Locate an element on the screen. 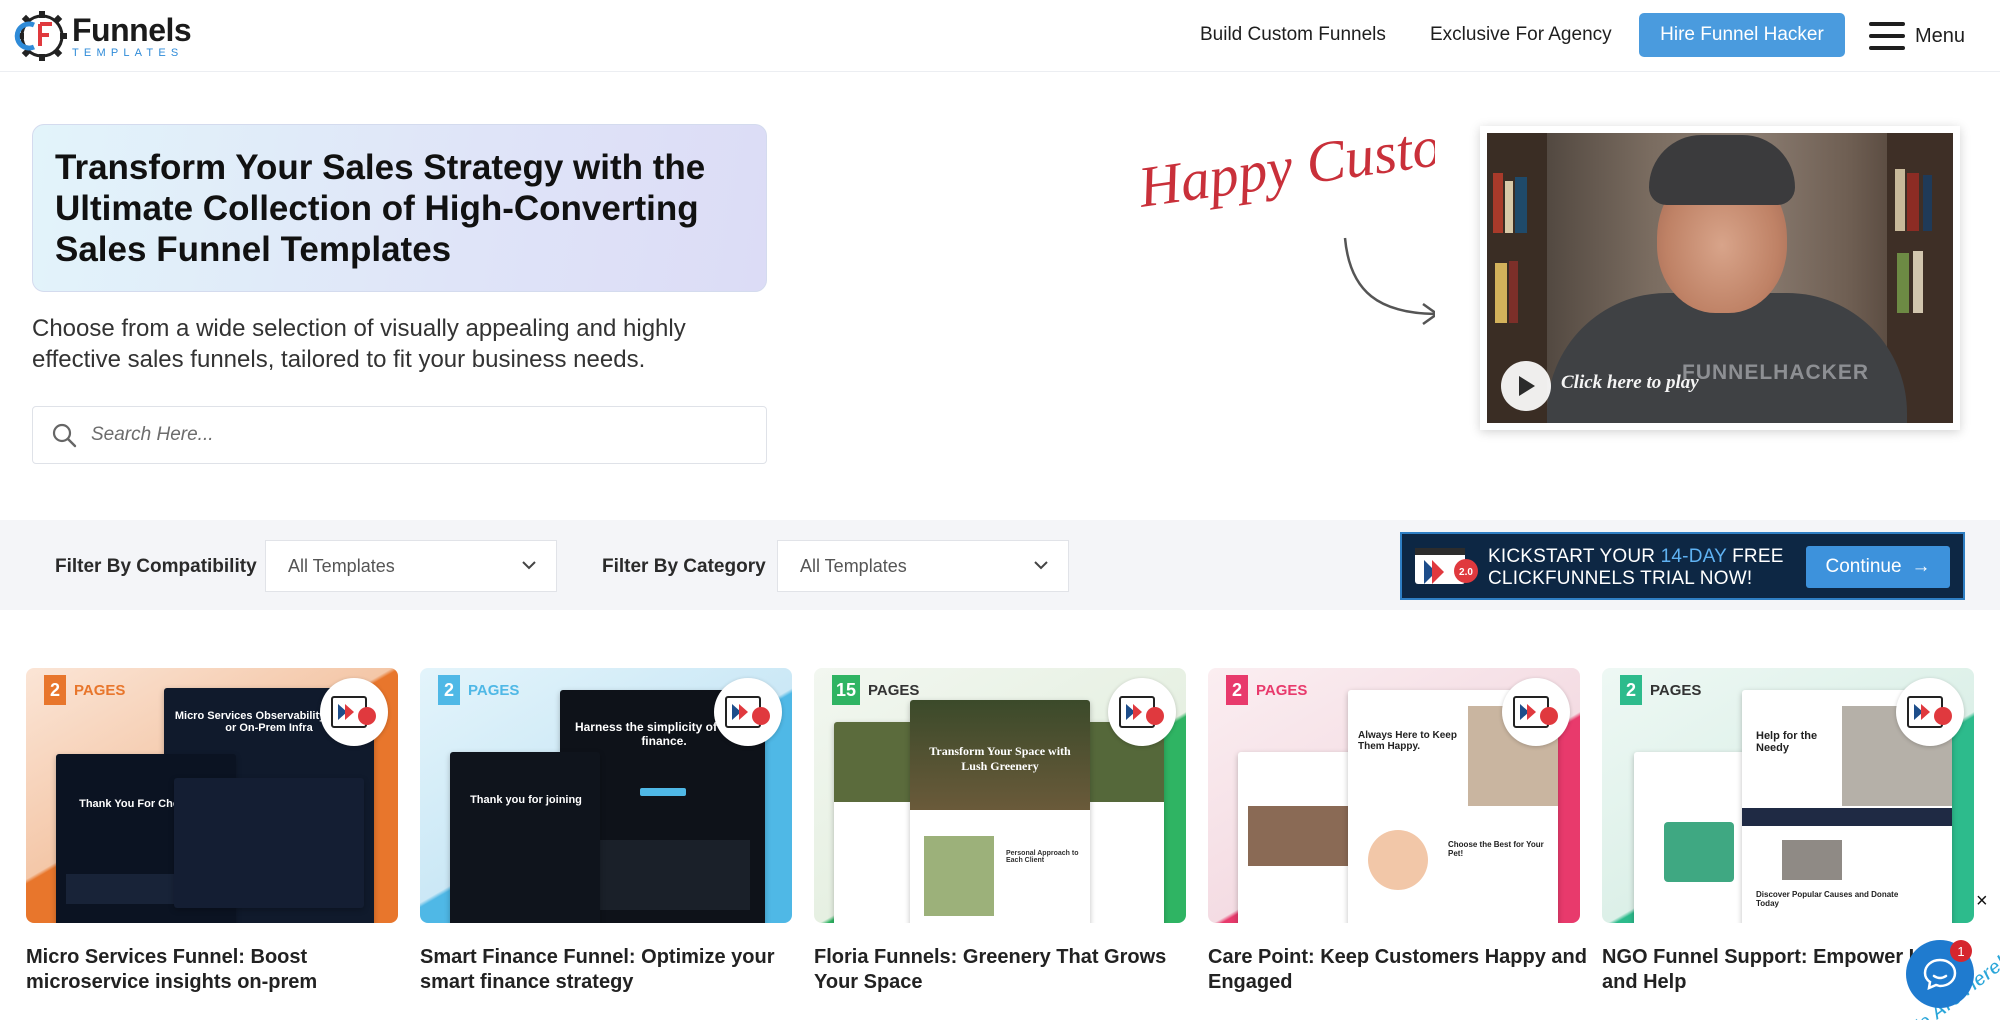 This screenshot has width=2000, height=1020. video-thumbnail: FUNNELHACKER Click here to play is located at coordinates (1720, 278).